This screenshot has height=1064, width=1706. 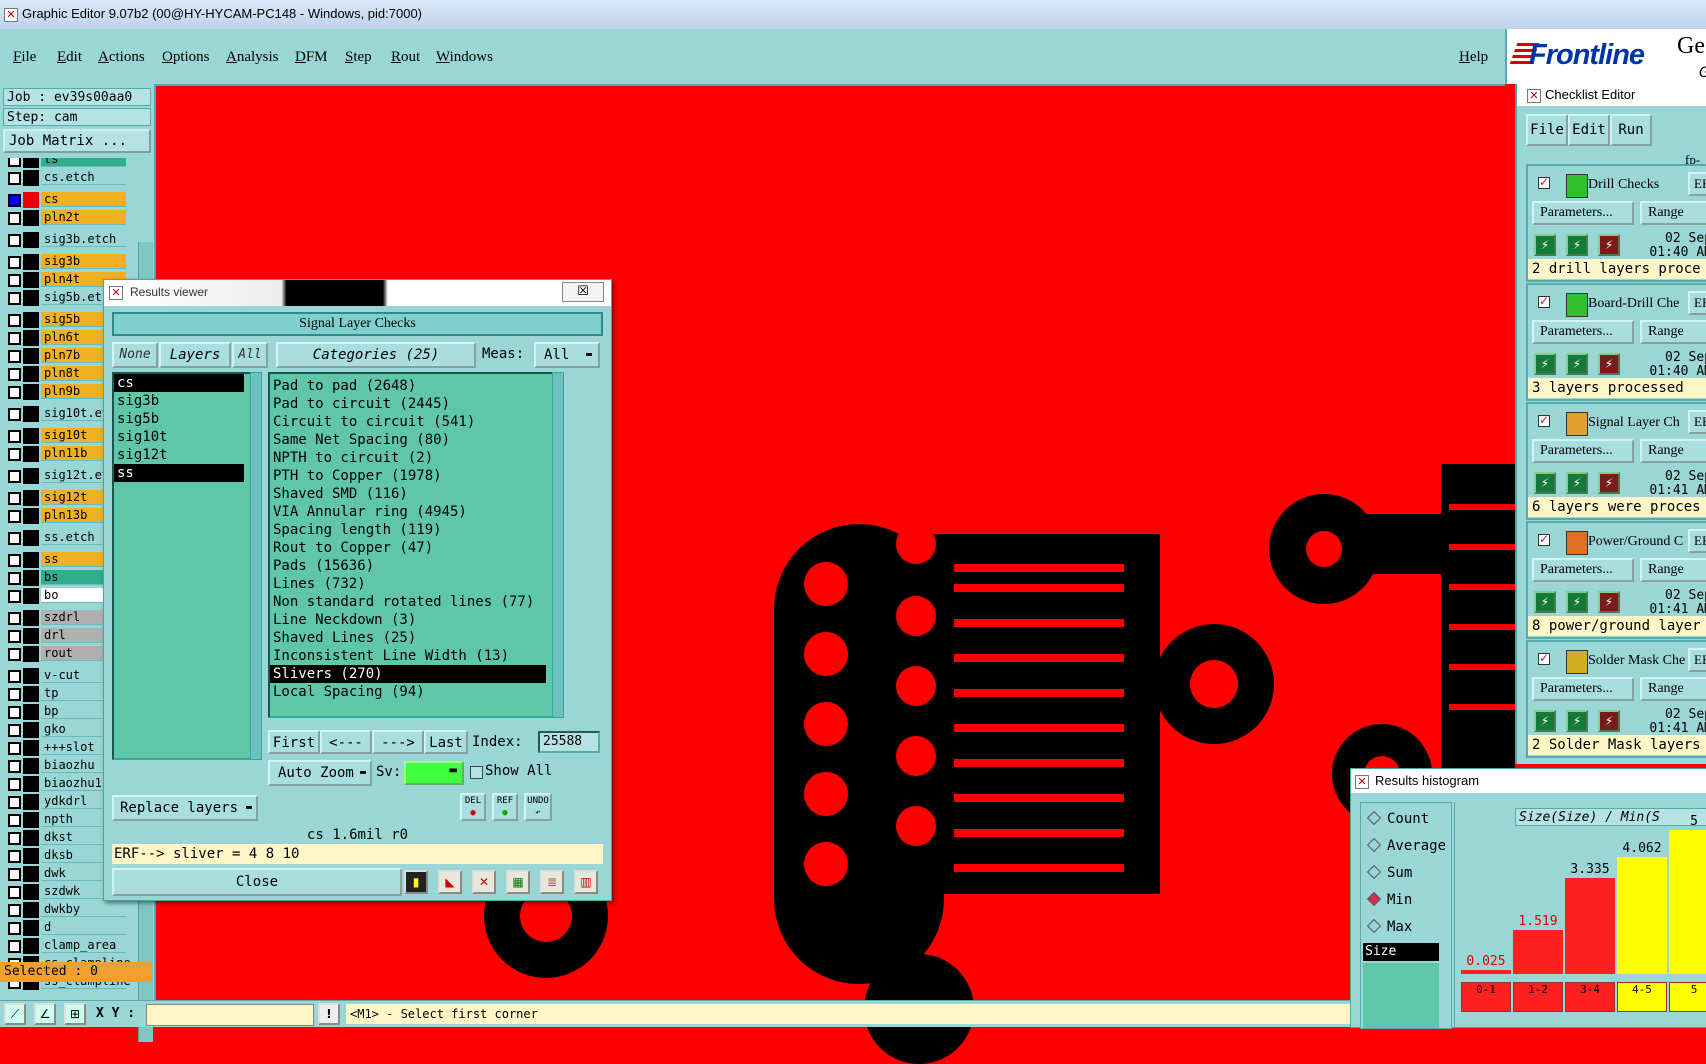 I want to click on sv-color-select: ▬, so click(x=434, y=773).